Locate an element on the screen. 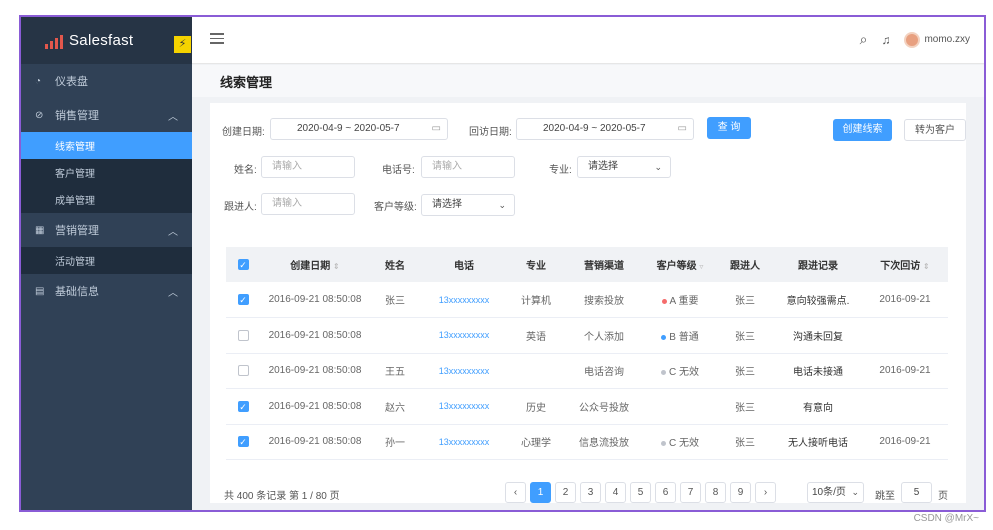 This screenshot has height=530, width=993. chevron-down-icon: ⌄ is located at coordinates (658, 167).